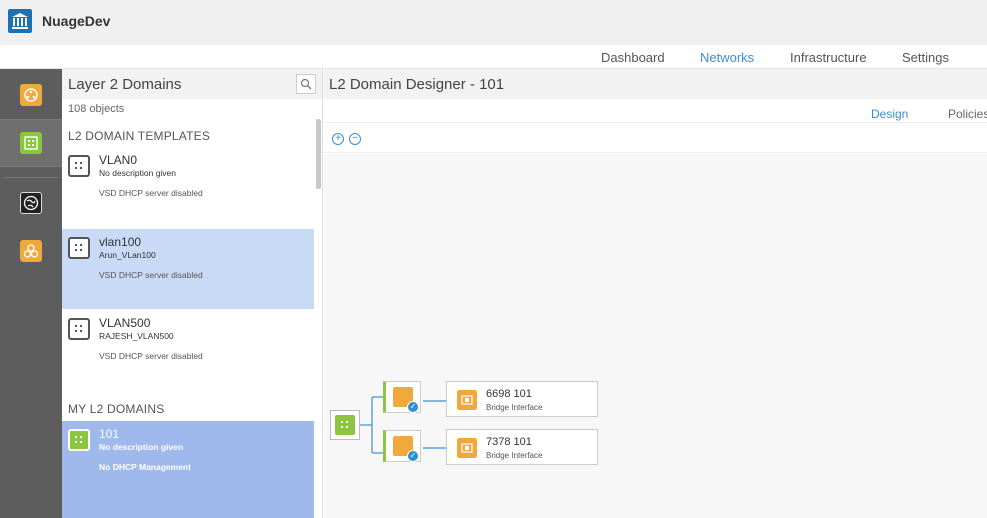  I want to click on zoom-in-button: +, so click(338, 139).